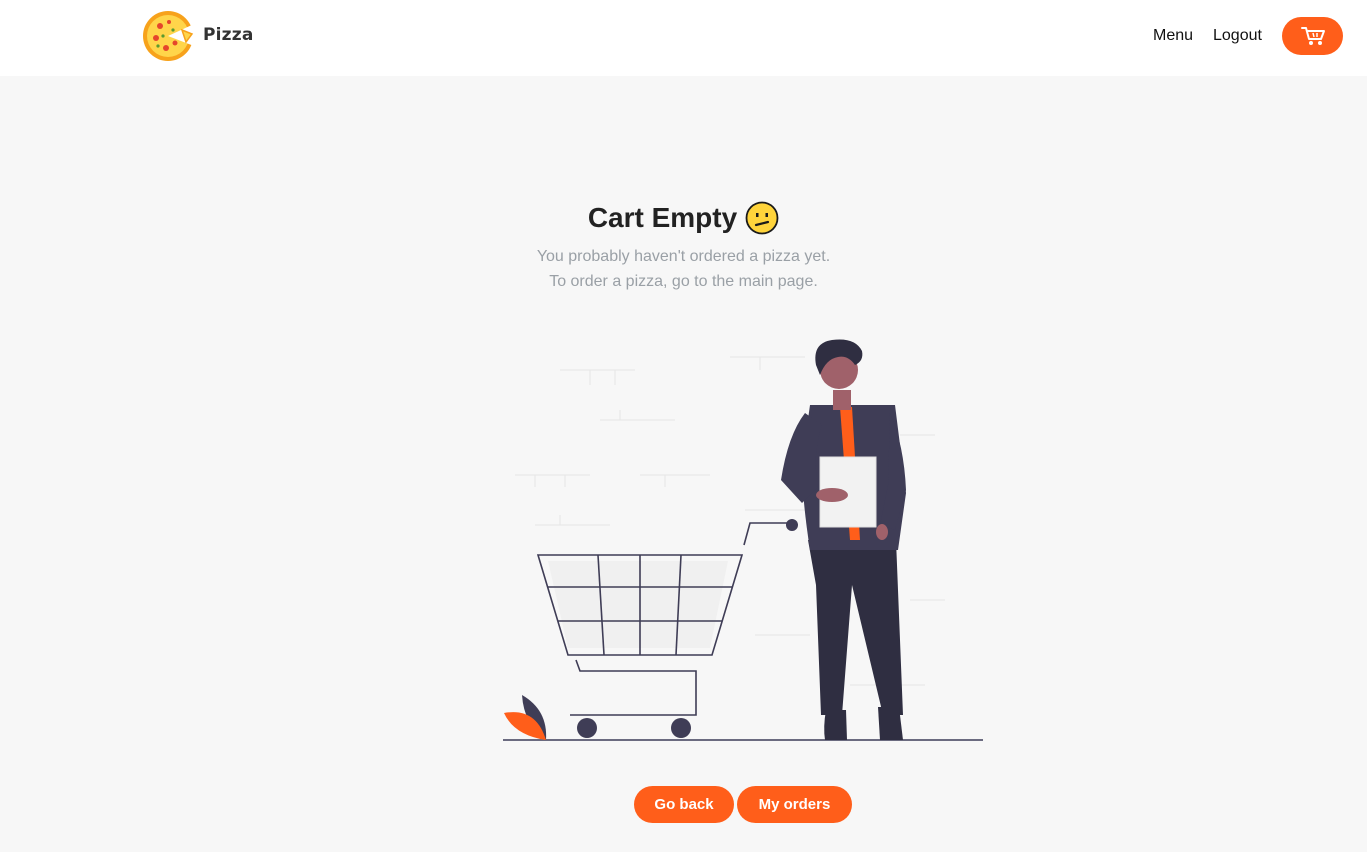 The height and width of the screenshot is (852, 1367). What do you see at coordinates (228, 35) in the screenshot?
I see `brand-name: Pizza` at bounding box center [228, 35].